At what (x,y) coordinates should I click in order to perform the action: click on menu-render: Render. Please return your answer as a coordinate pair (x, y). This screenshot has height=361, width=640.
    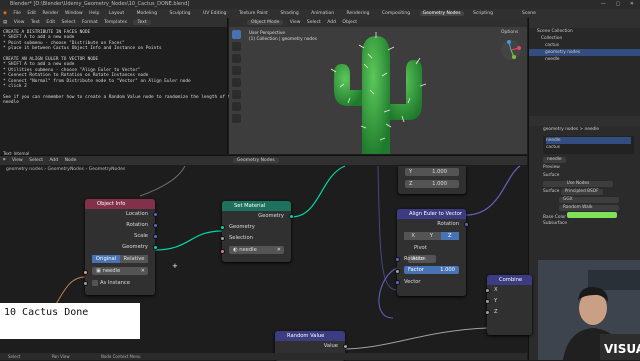
    Looking at the image, I should click on (51, 13).